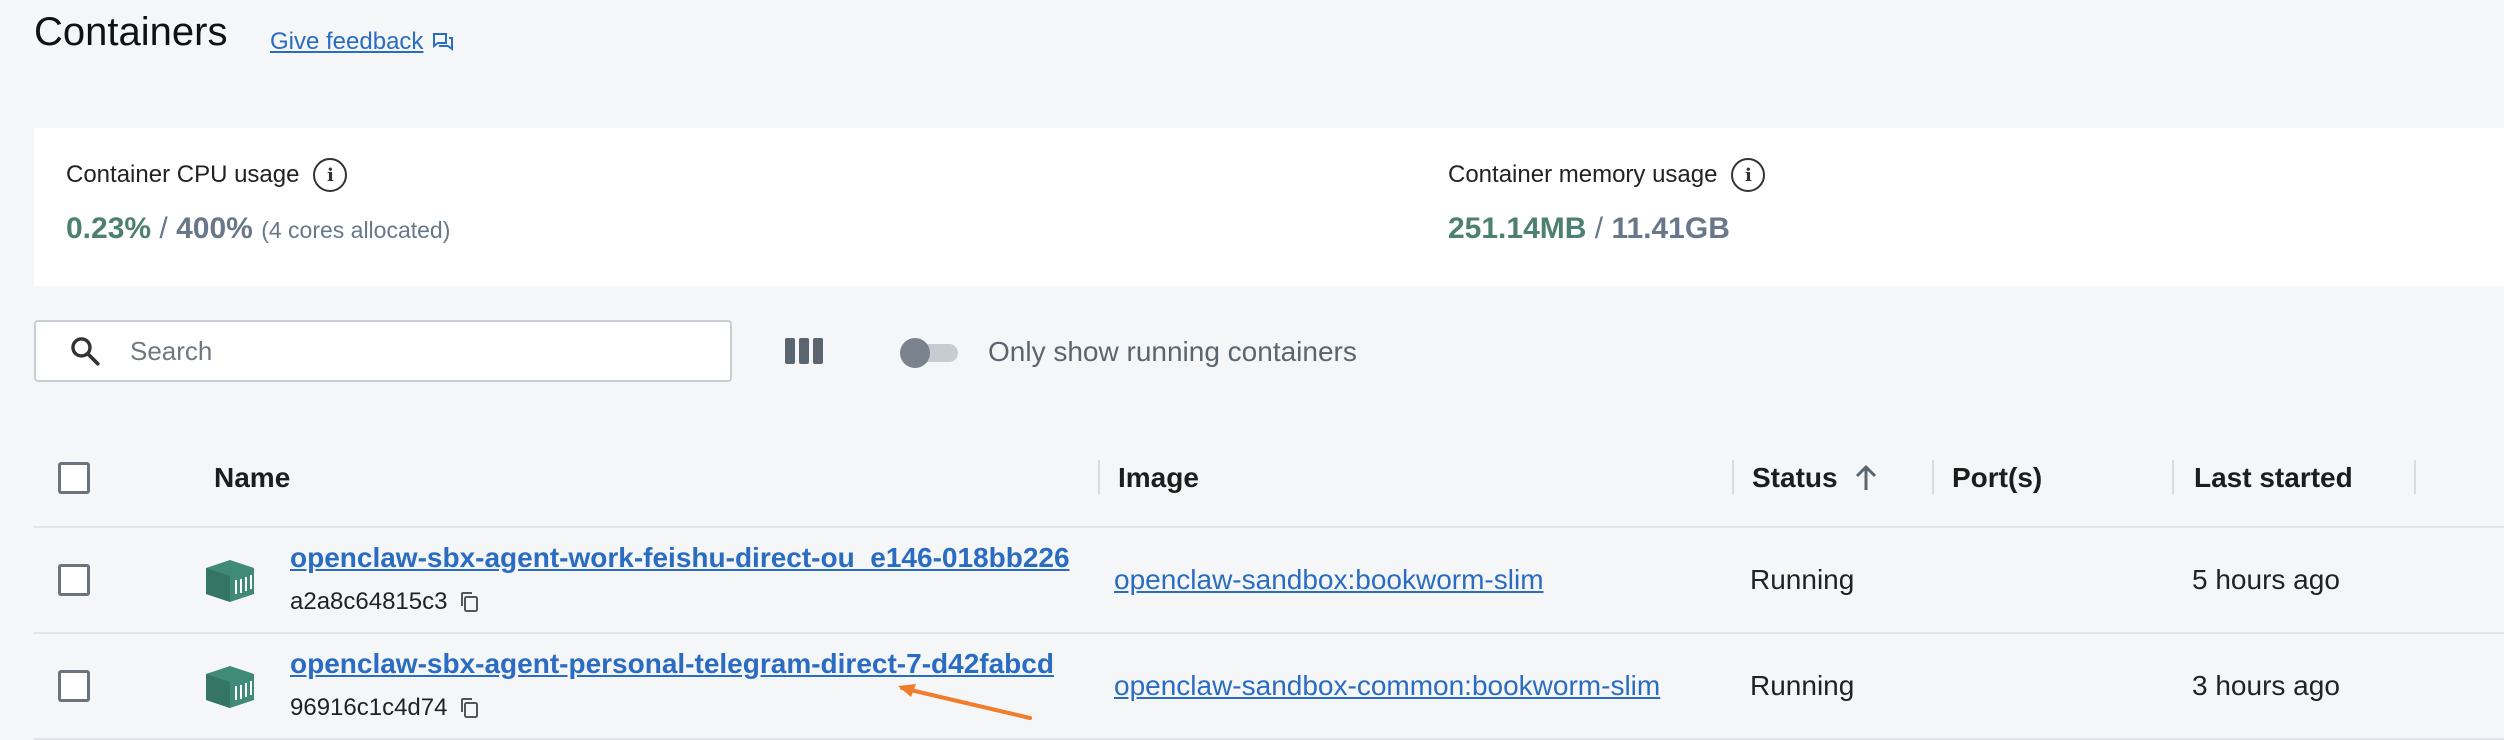  What do you see at coordinates (1158, 478) in the screenshot?
I see `column-header-image: Image` at bounding box center [1158, 478].